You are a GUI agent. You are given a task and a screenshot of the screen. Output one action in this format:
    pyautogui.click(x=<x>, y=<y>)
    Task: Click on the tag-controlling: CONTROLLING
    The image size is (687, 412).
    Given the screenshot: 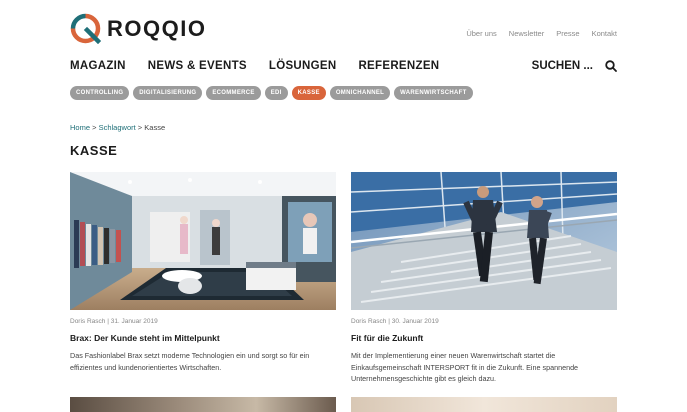 What is the action you would take?
    pyautogui.click(x=100, y=93)
    